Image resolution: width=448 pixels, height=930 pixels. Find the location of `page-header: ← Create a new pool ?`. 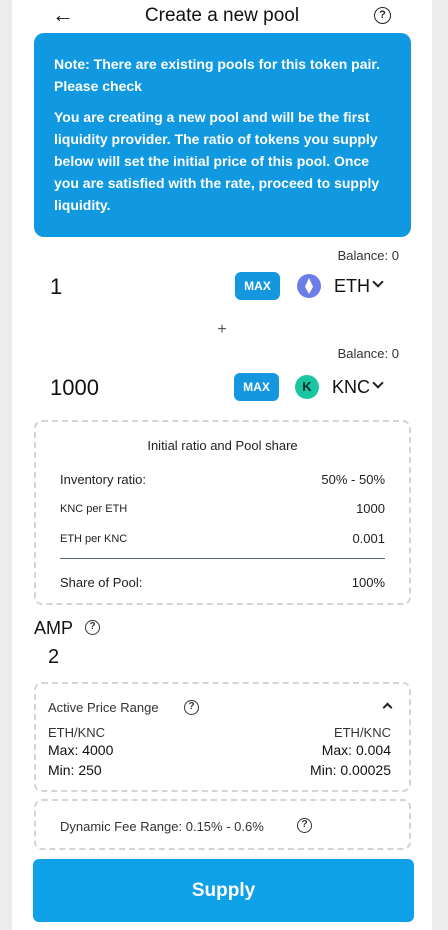

page-header: ← Create a new pool ? is located at coordinates (222, 15).